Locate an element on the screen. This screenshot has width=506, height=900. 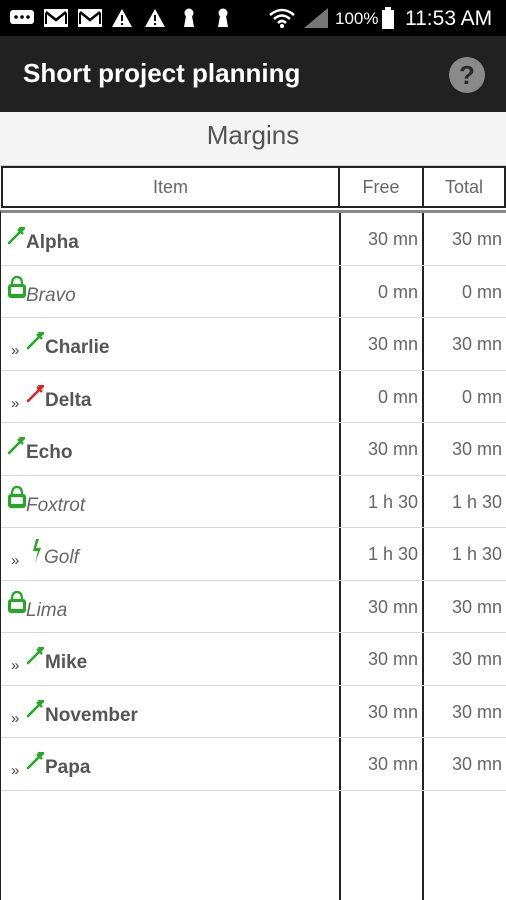
help-button: ? is located at coordinates (467, 75).